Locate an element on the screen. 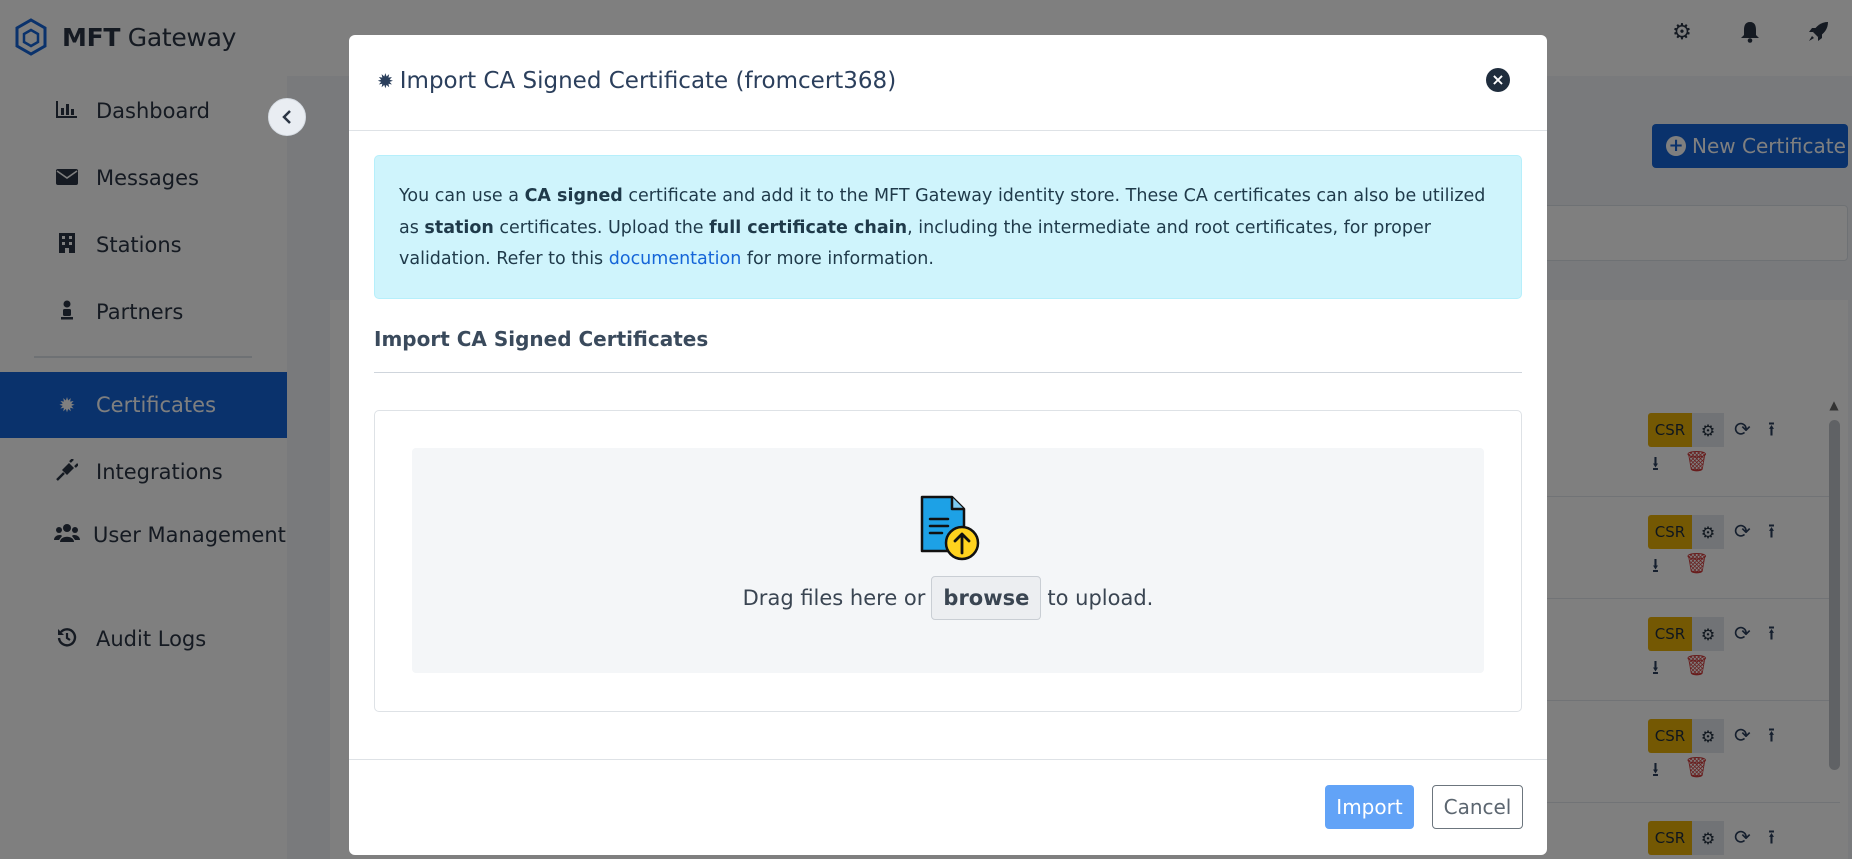 This screenshot has height=859, width=1852. cancel-button: Cancel is located at coordinates (1477, 807).